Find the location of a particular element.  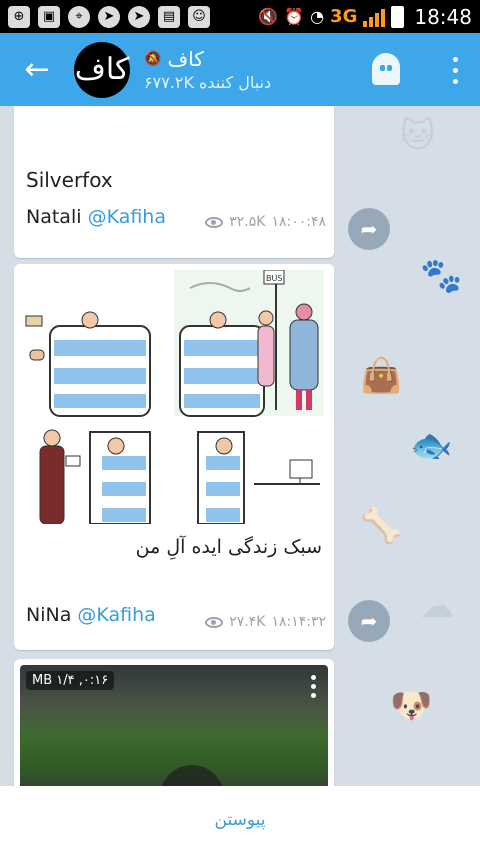

channel-header: ← کاف 🔕 کاف ۶۷۷.۲K دنبال کننده is located at coordinates (240, 69).